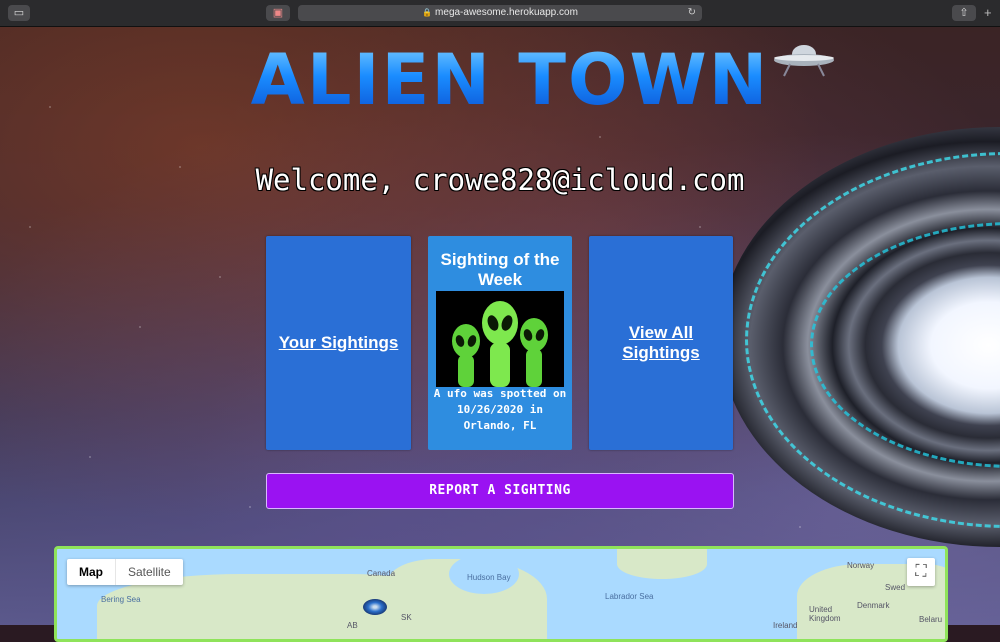 The width and height of the screenshot is (1000, 642). What do you see at coordinates (352, 625) in the screenshot?
I see `map-label-ab: AB` at bounding box center [352, 625].